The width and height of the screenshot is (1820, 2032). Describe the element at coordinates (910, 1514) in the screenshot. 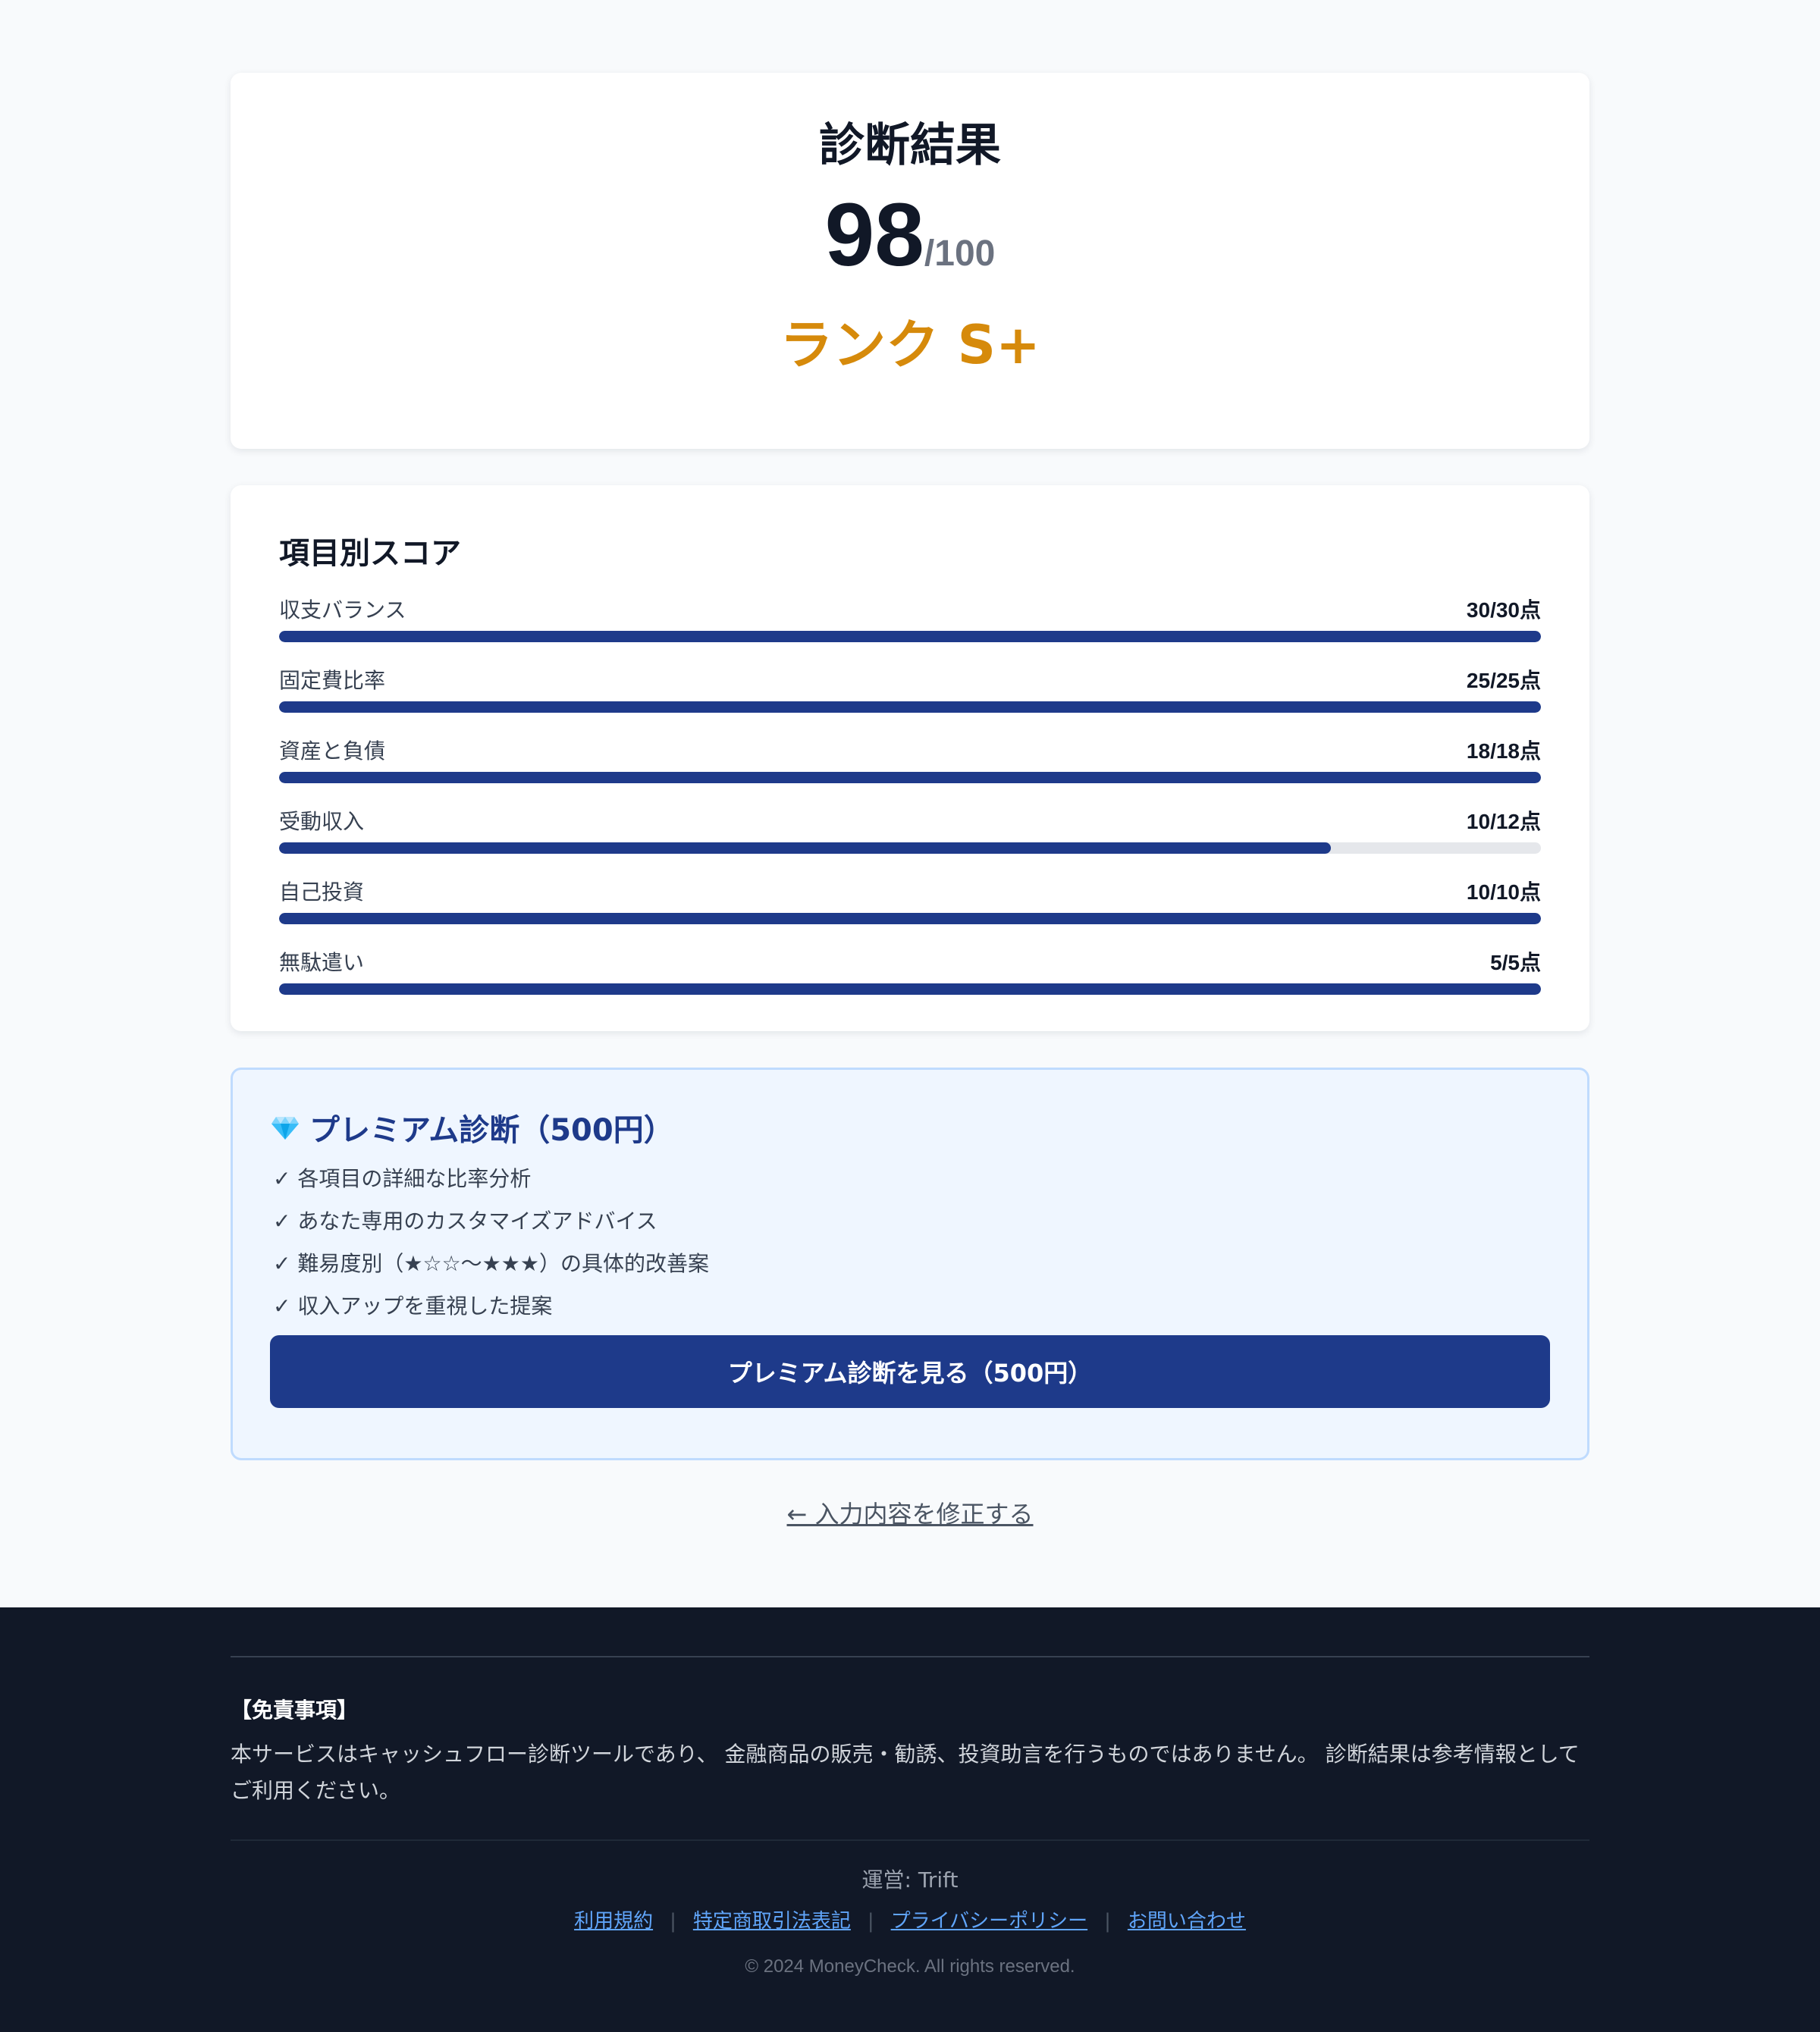

I see `edit-input-link: ← 入力内容を修正する` at that location.